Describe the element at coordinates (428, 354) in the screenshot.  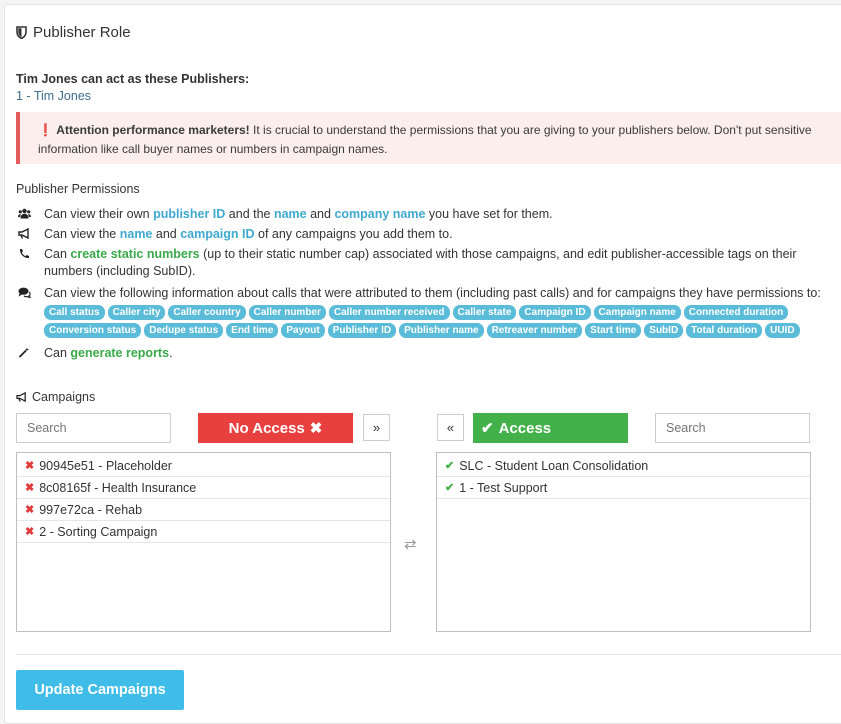
I see `permission-row-reports: Can generate reports.` at that location.